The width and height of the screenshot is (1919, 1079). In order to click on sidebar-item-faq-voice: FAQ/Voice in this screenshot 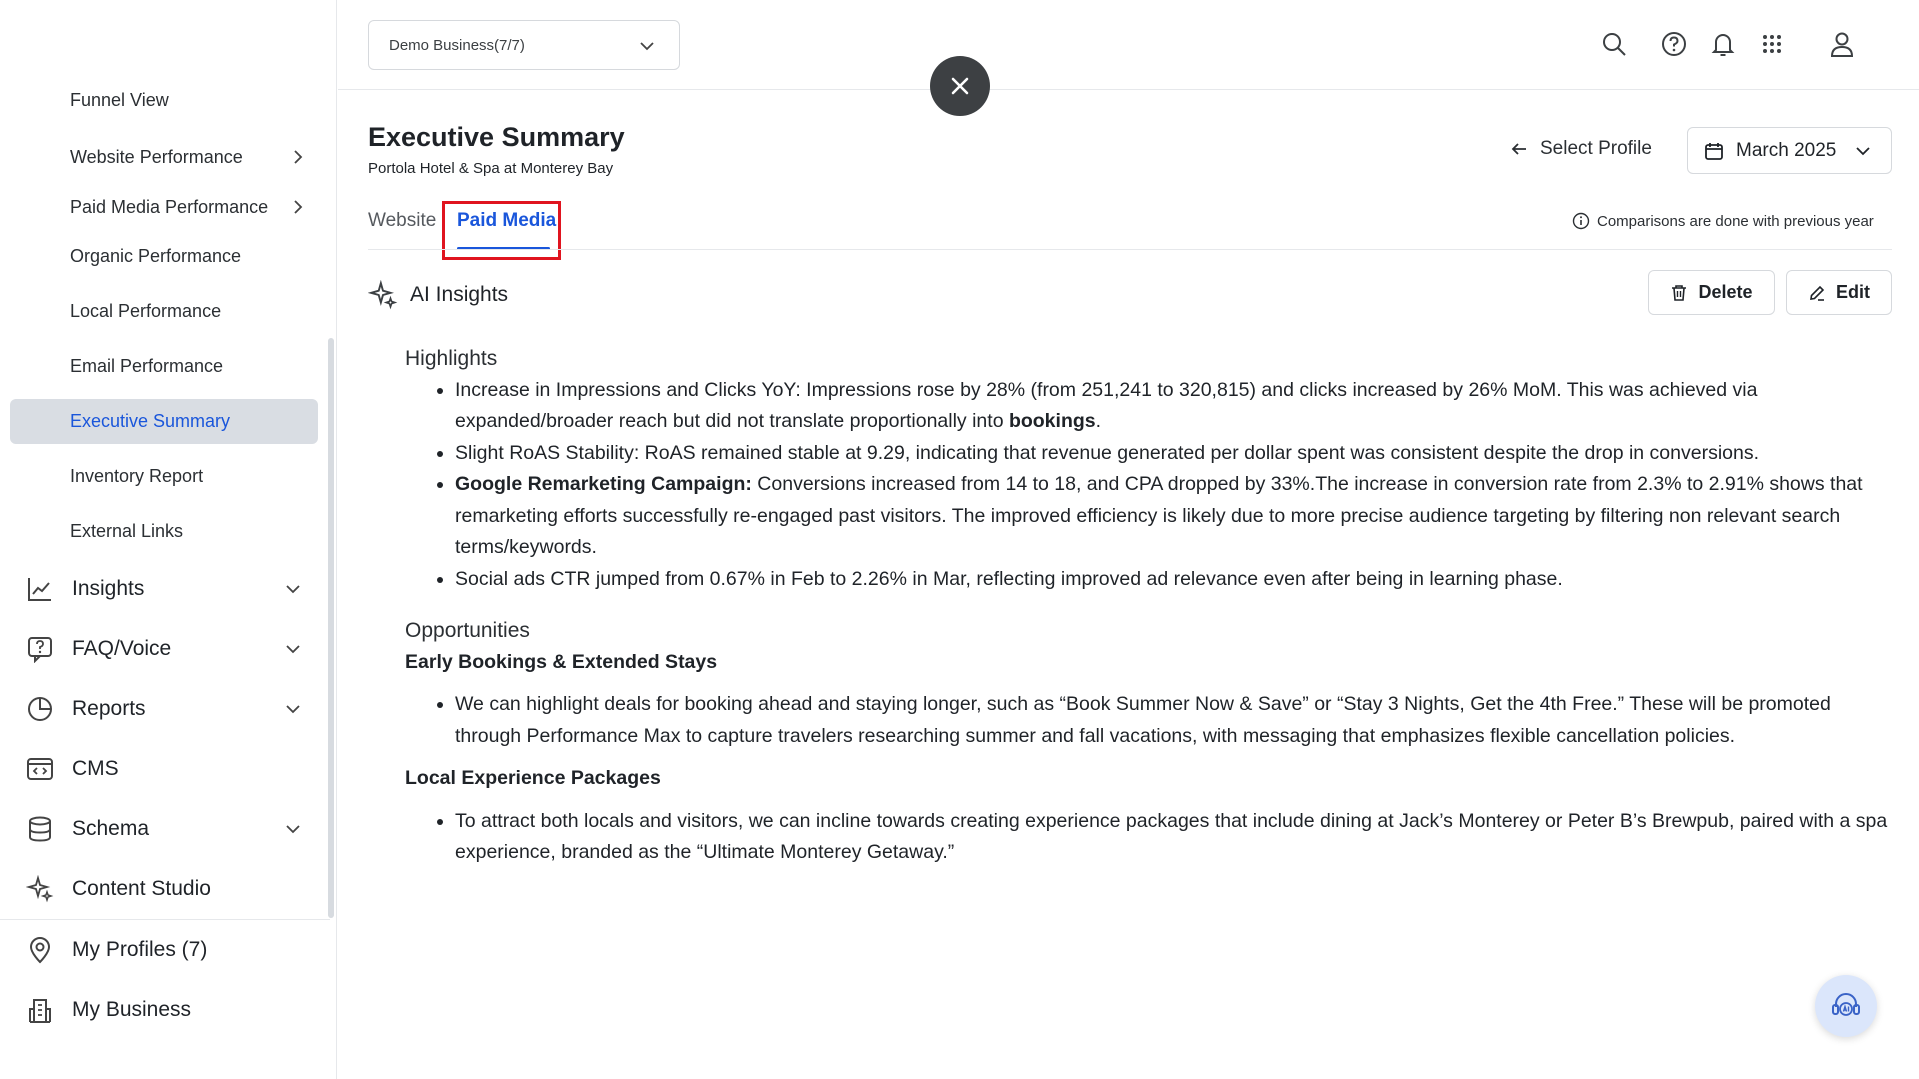, I will do `click(162, 649)`.